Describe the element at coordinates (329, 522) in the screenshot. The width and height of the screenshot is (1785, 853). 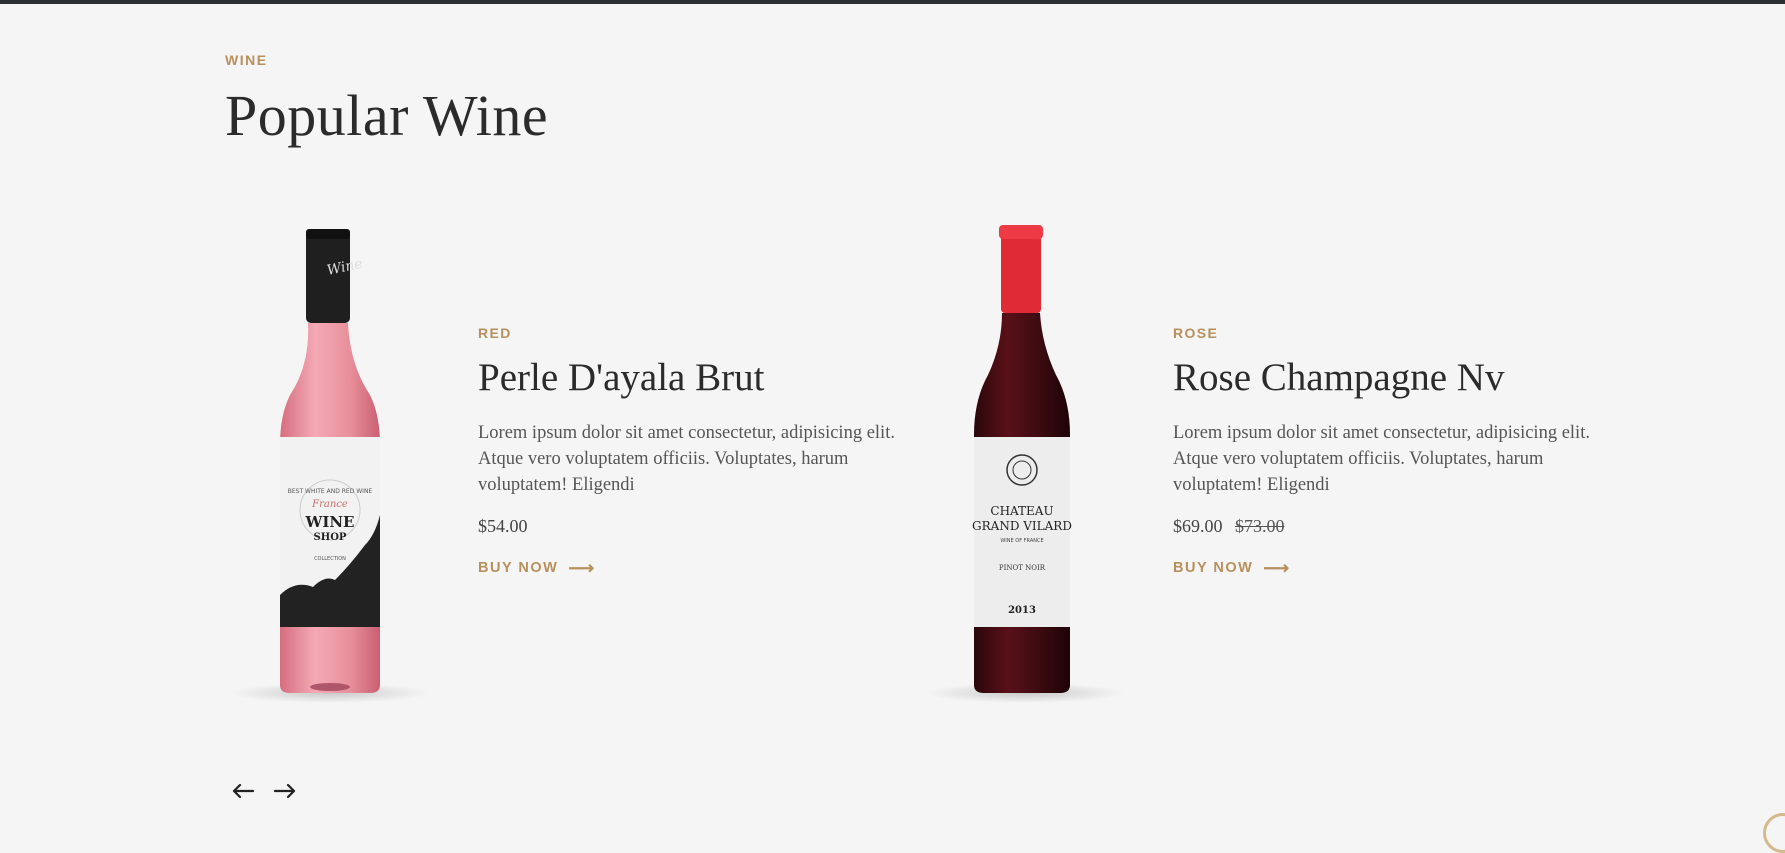
I see `label-wine-text: WINE` at that location.